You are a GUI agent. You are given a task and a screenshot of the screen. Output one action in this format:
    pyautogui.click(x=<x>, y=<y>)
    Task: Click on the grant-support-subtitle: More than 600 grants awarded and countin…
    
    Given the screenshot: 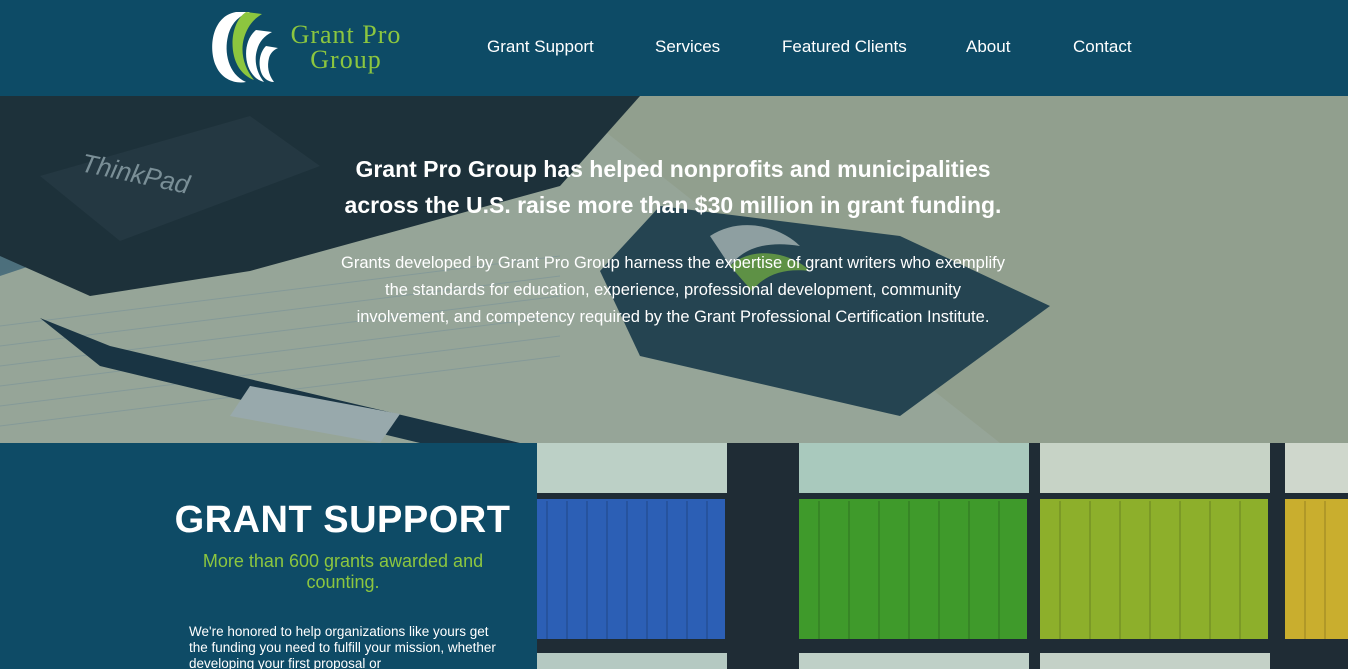 What is the action you would take?
    pyautogui.click(x=343, y=571)
    